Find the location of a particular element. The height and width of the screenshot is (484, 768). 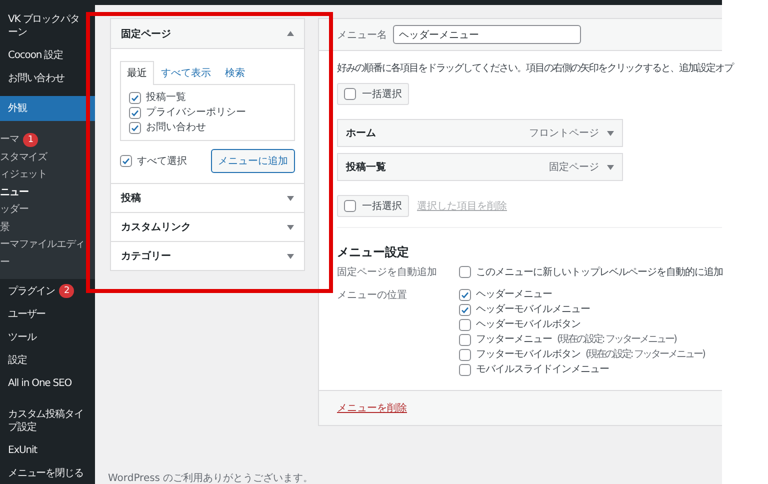

checkbox-label: ヘッダーモバイルメニュー is located at coordinates (533, 309).